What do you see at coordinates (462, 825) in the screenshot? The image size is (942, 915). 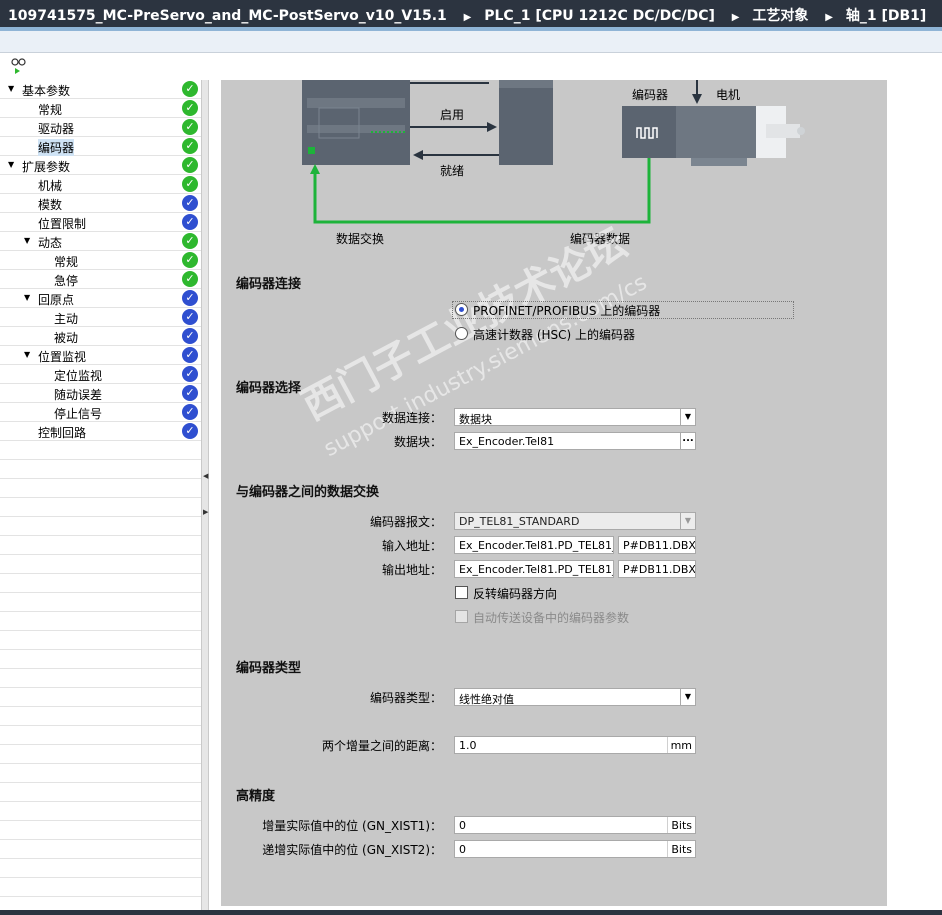 I see `gn-xist1-value: 0` at bounding box center [462, 825].